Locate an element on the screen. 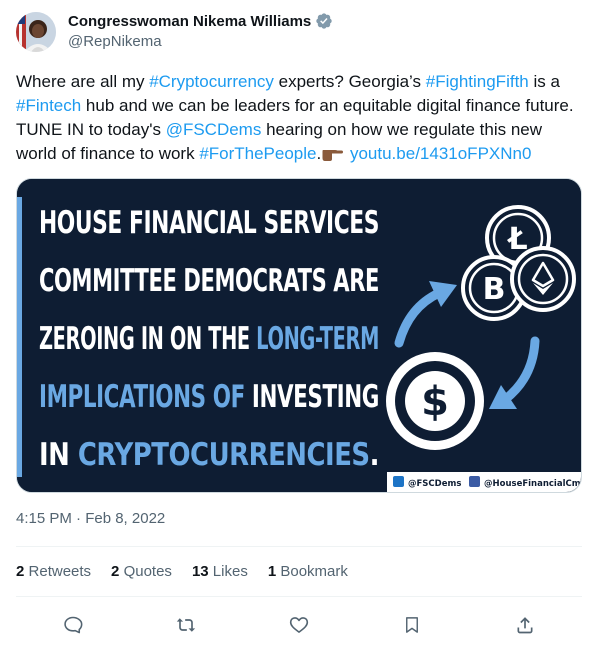 The image size is (598, 647). headline-segment: COMMITTEE DEMOCRATS ARE is located at coordinates (209, 281).